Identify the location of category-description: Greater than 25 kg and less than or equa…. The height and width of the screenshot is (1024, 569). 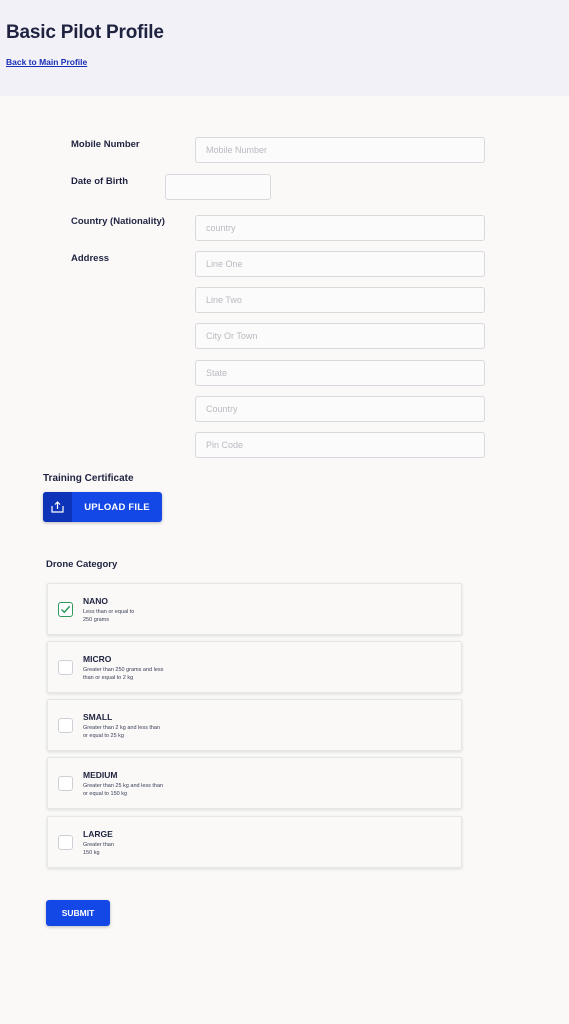
(123, 790).